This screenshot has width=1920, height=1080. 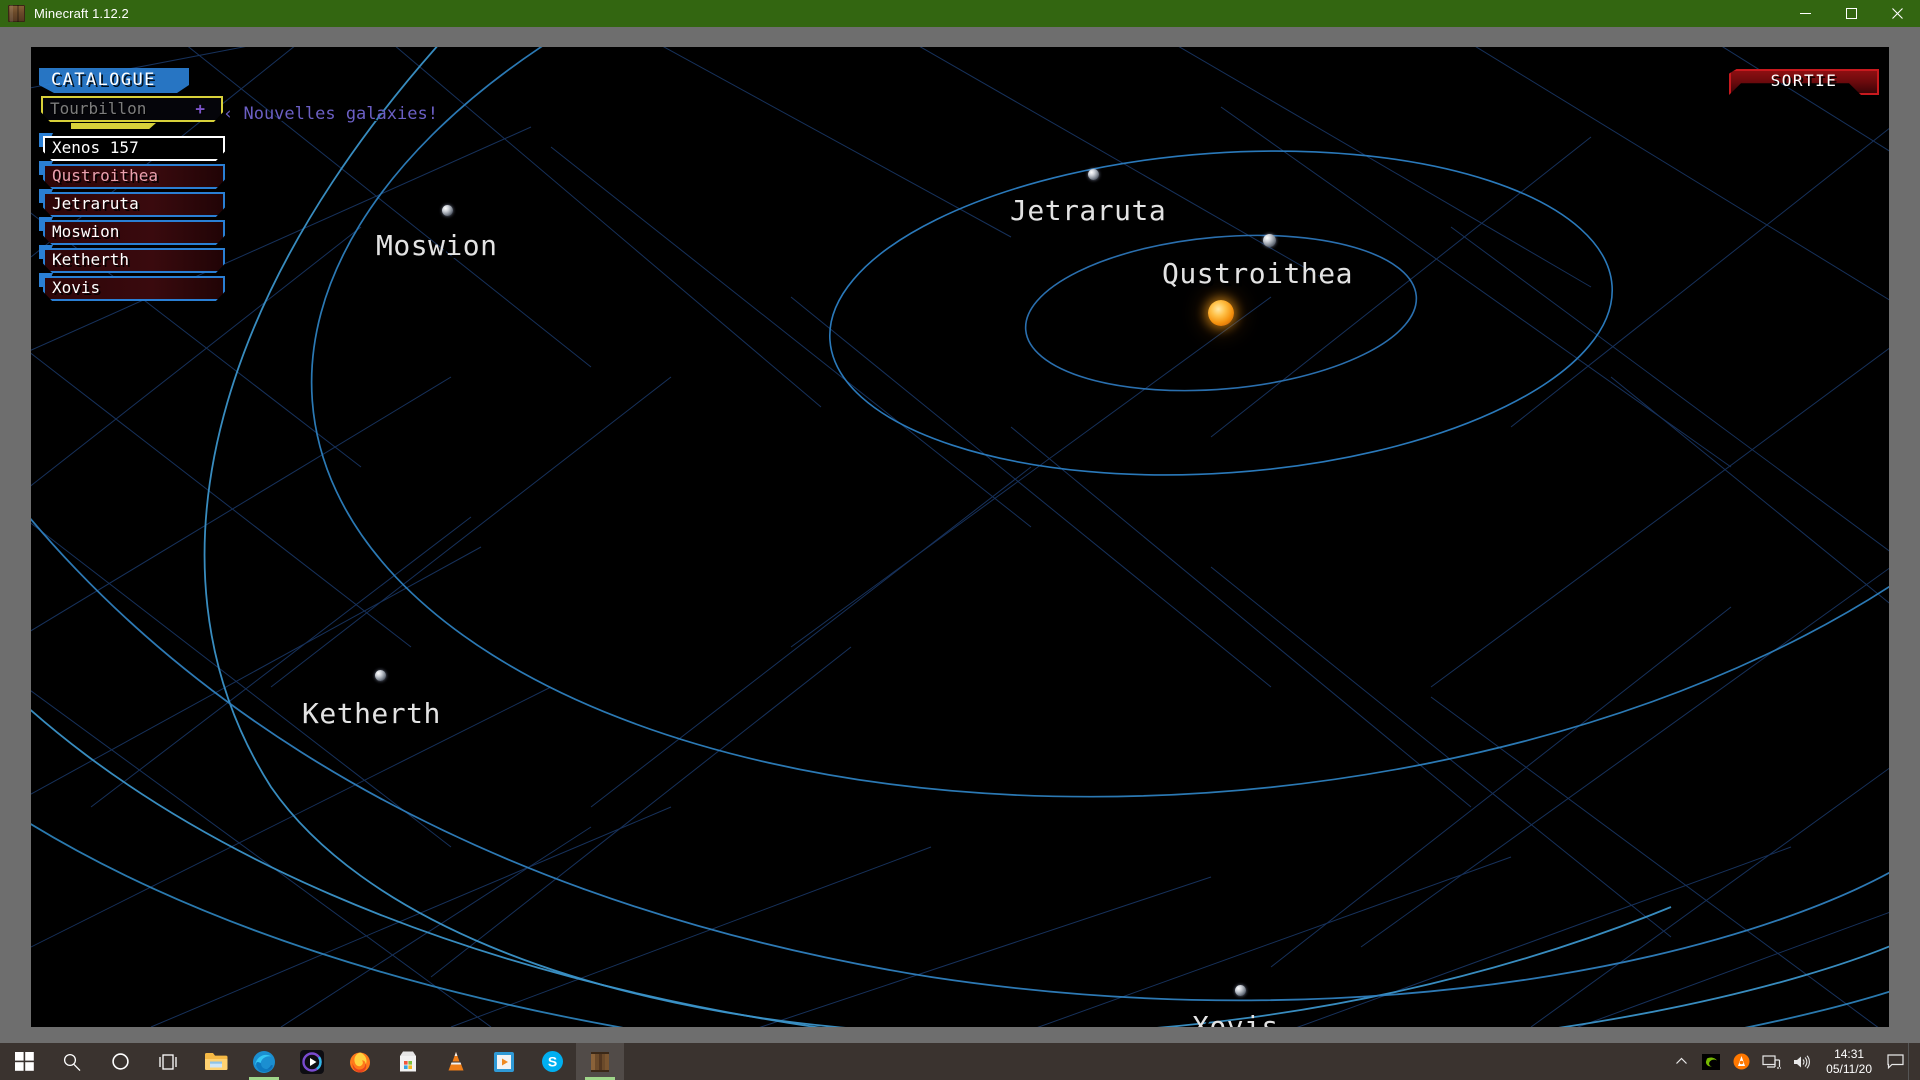 I want to click on planet-ketherth-label: Ketherth, so click(x=371, y=713).